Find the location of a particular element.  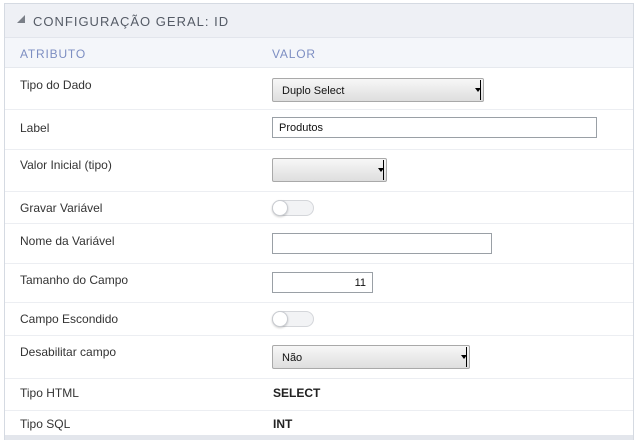

row-tipo-dado: Tipo do Dado Duplo Select is located at coordinates (319, 89).